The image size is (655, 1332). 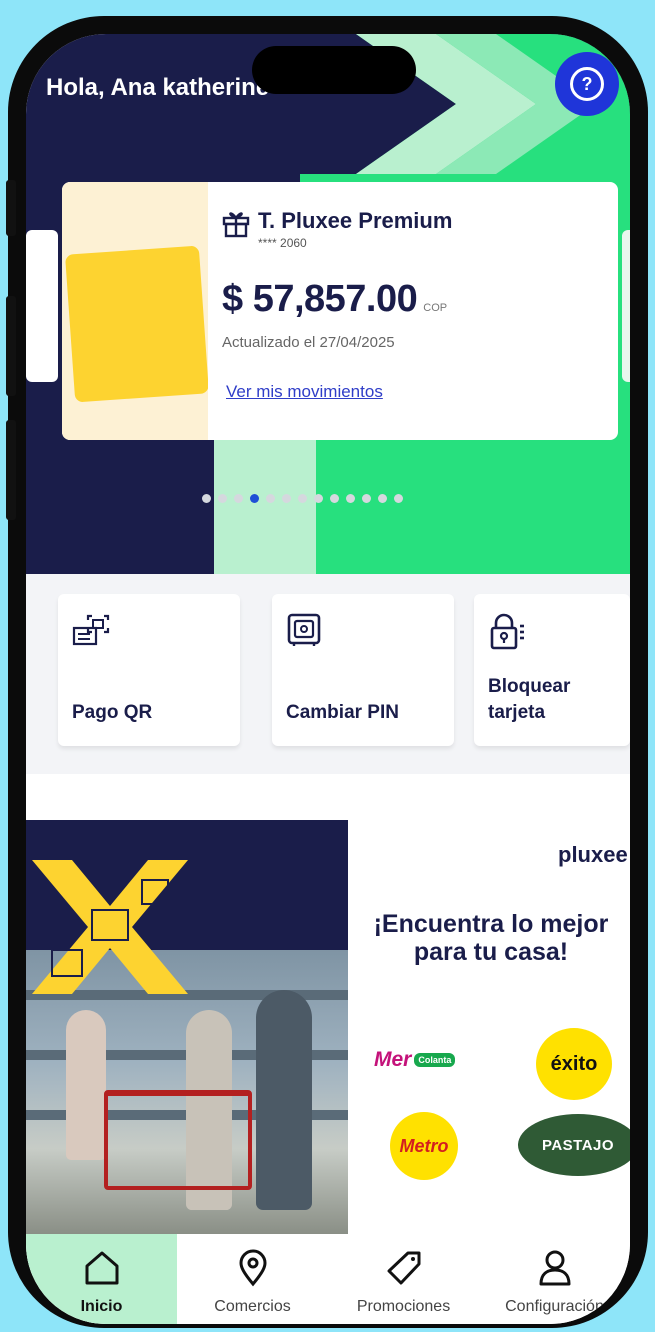 I want to click on tab-promociones: Promociones, so click(x=403, y=1279).